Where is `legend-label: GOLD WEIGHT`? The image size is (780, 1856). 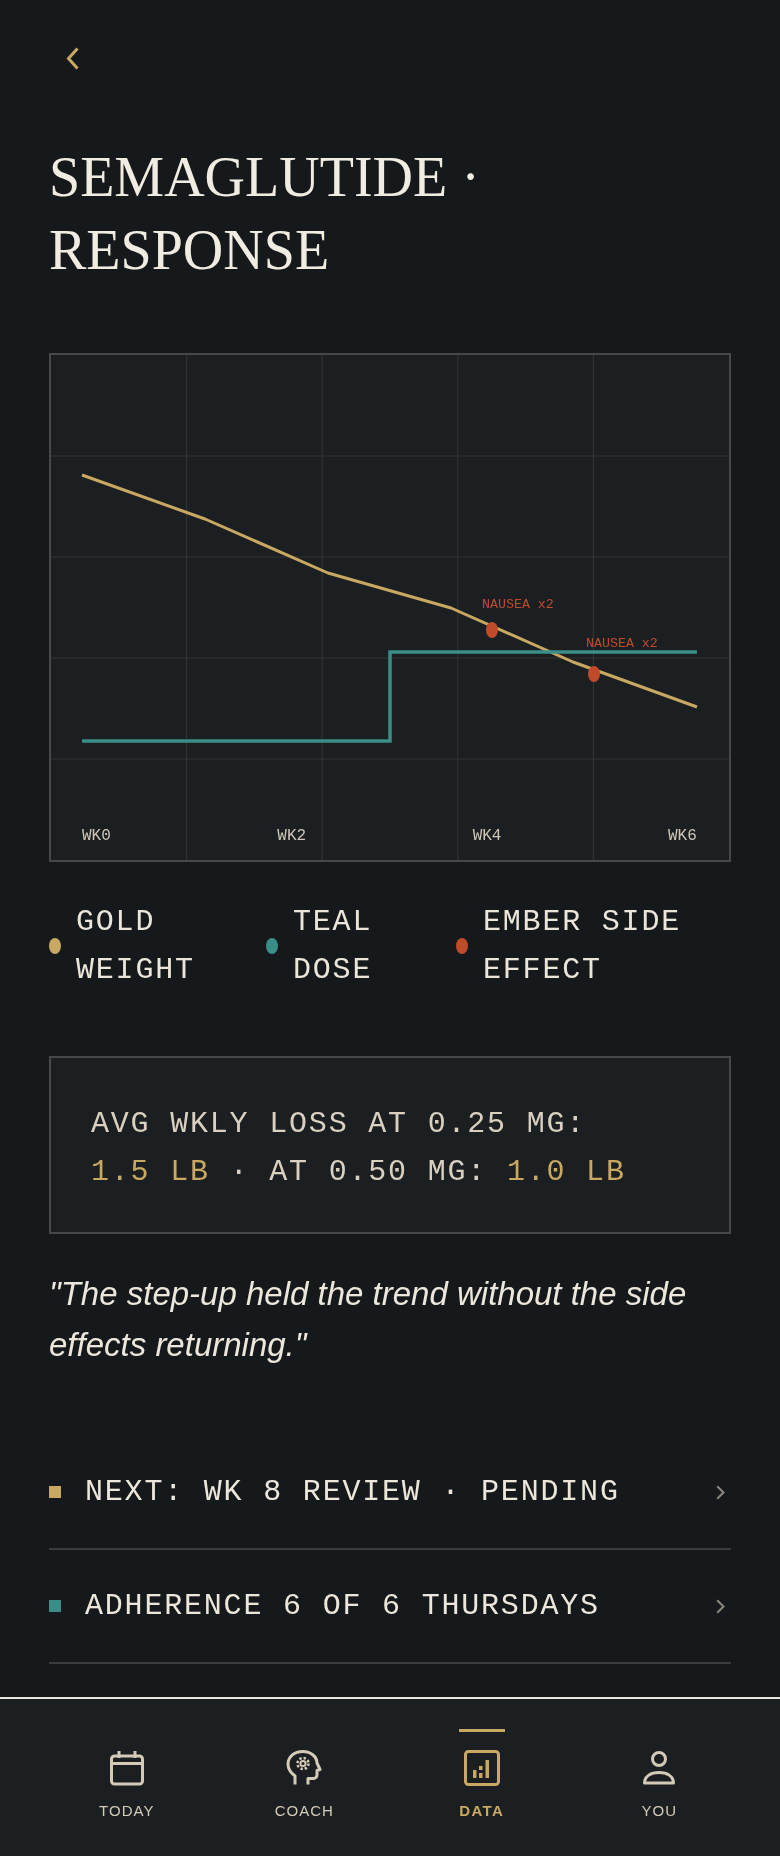 legend-label: GOLD WEIGHT is located at coordinates (136, 946).